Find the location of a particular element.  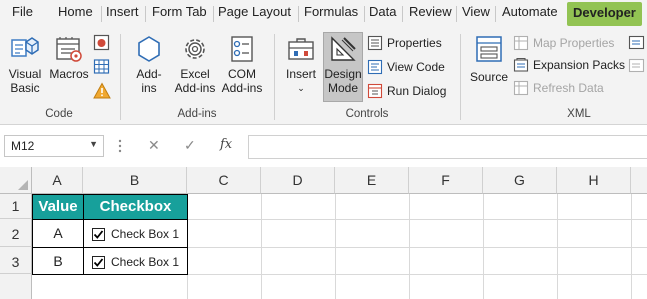

table-cell-value: B is located at coordinates (58, 261).